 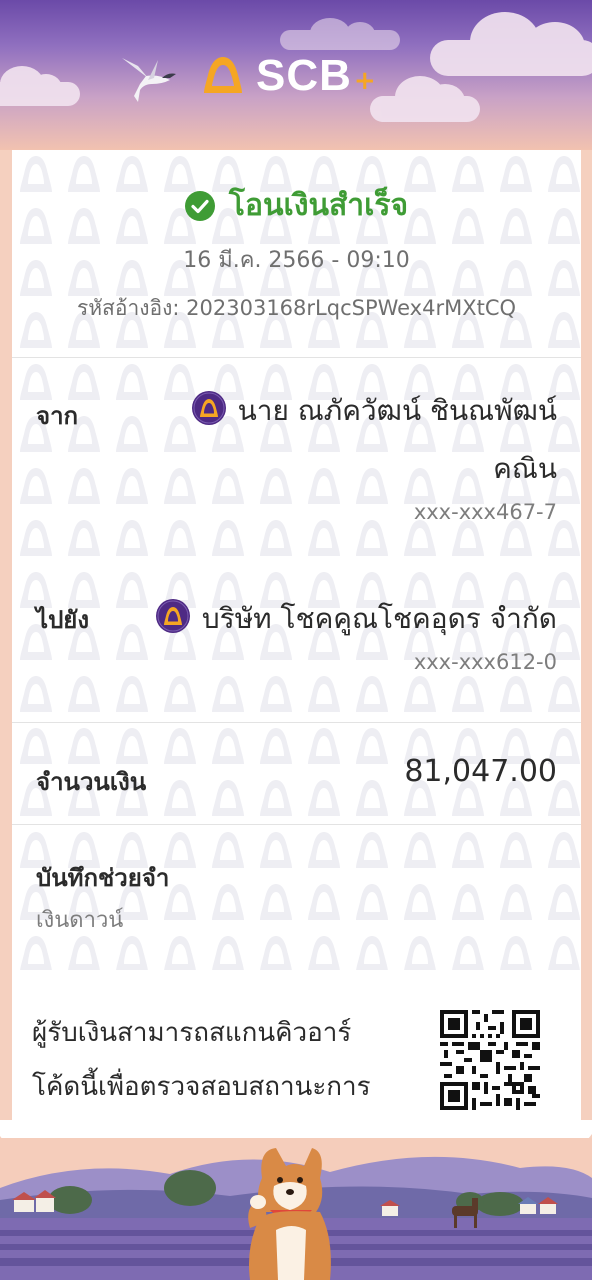 I want to click on to-party: บริษัท โชคคูณโชคอุดร จำกัด xxx-xxx612-0, so click(x=356, y=632).